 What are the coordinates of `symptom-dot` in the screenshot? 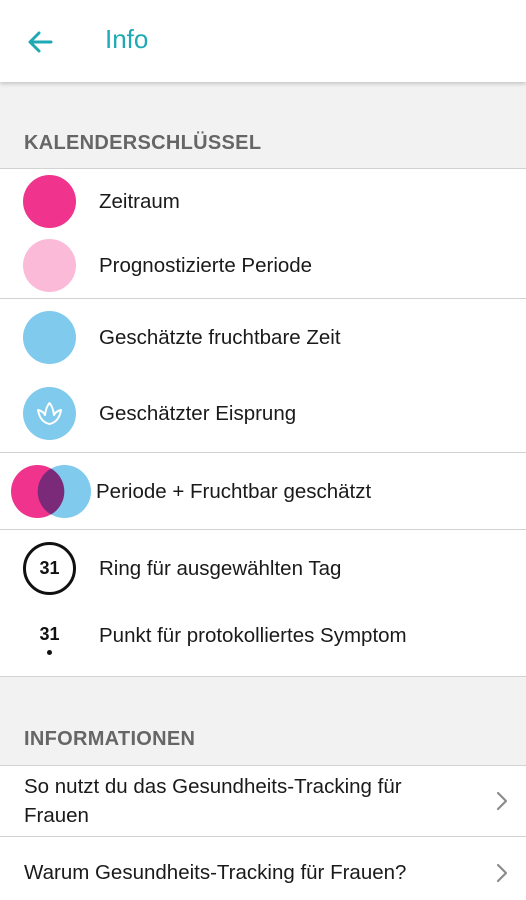 It's located at (49, 652).